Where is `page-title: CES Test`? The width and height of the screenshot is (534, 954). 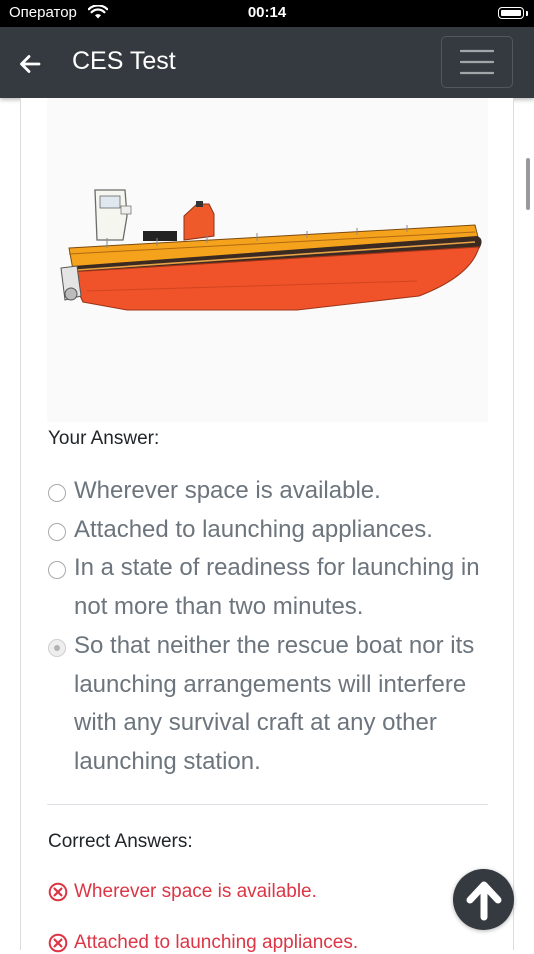
page-title: CES Test is located at coordinates (124, 61).